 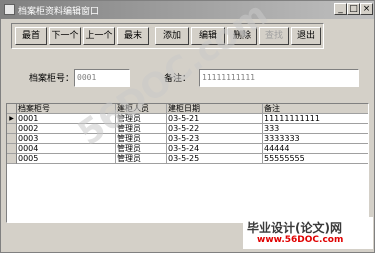 What do you see at coordinates (215, 109) in the screenshot?
I see `column-header: 建柜日期` at bounding box center [215, 109].